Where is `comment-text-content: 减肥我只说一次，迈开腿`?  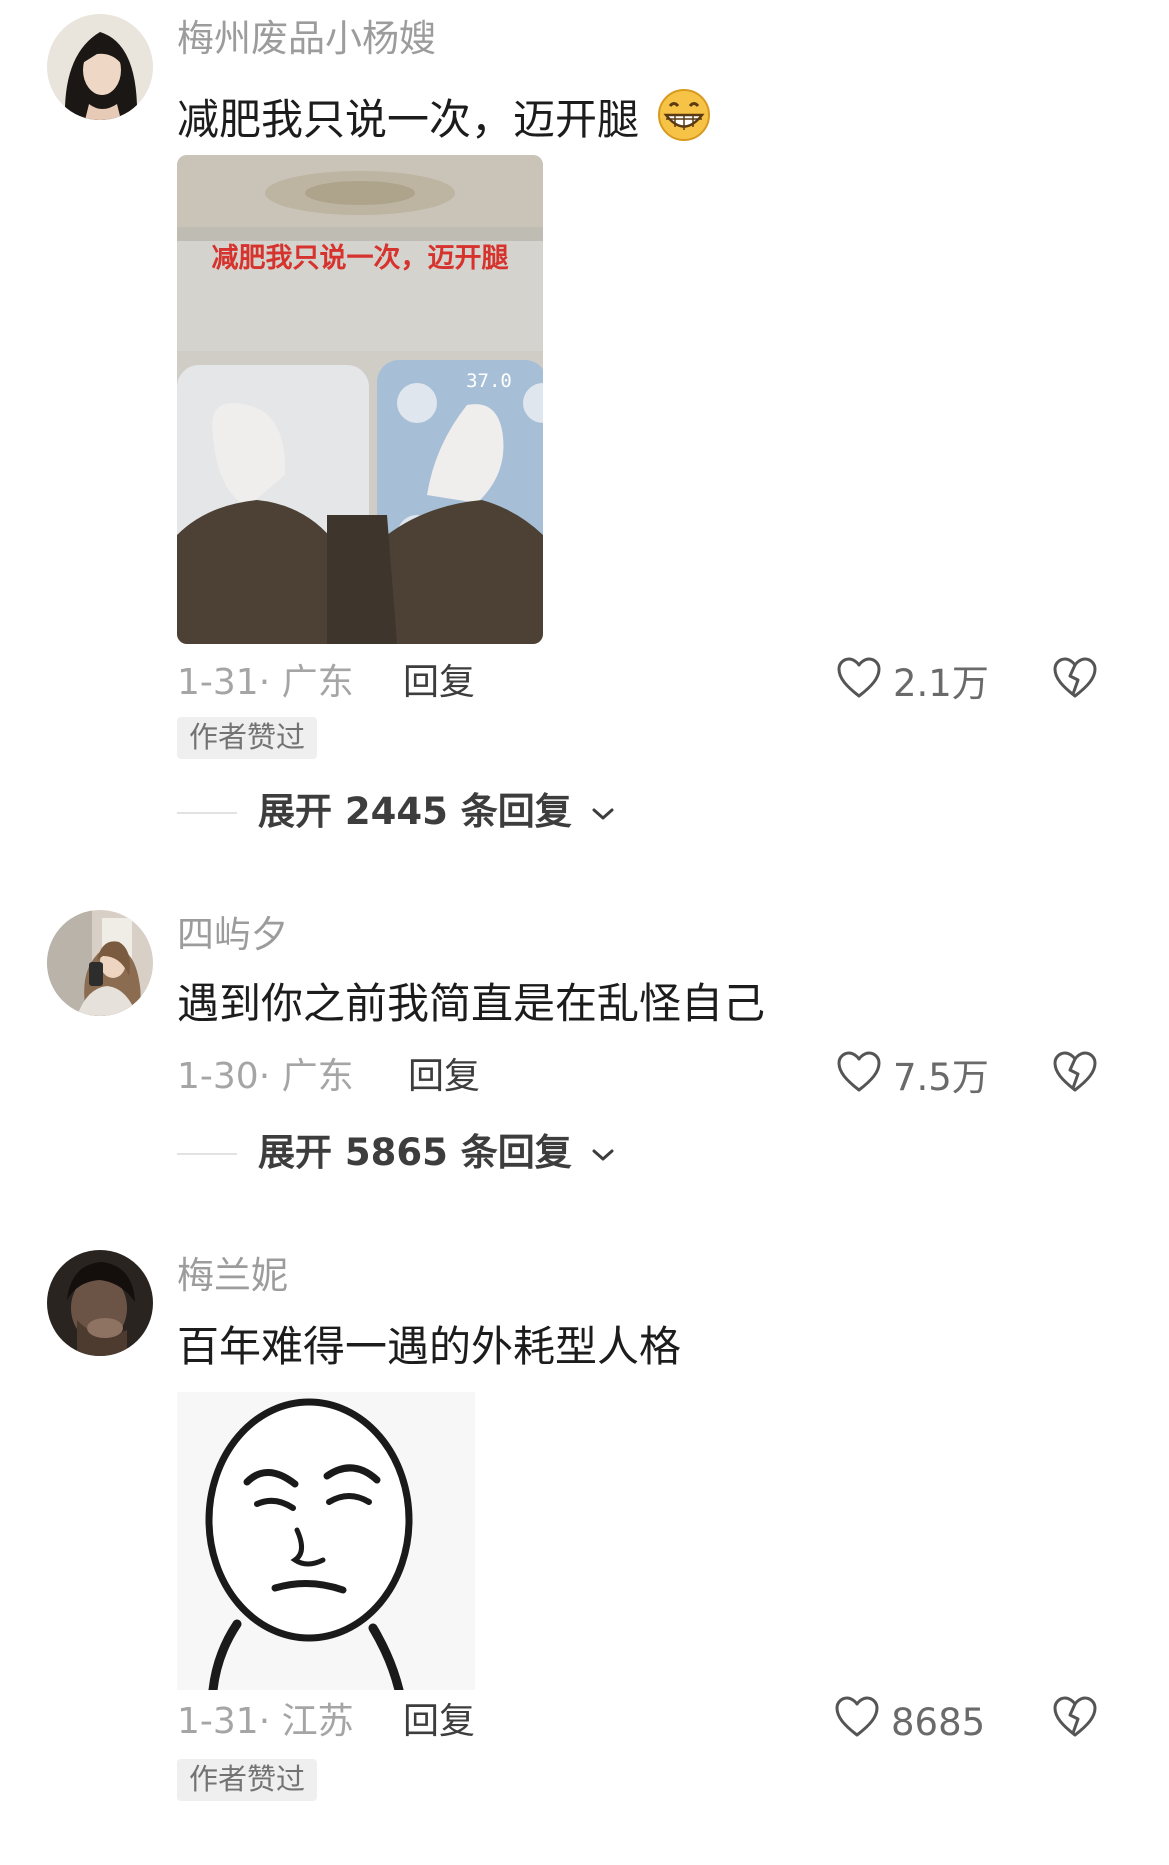 comment-text-content: 减肥我只说一次，迈开腿 is located at coordinates (408, 119).